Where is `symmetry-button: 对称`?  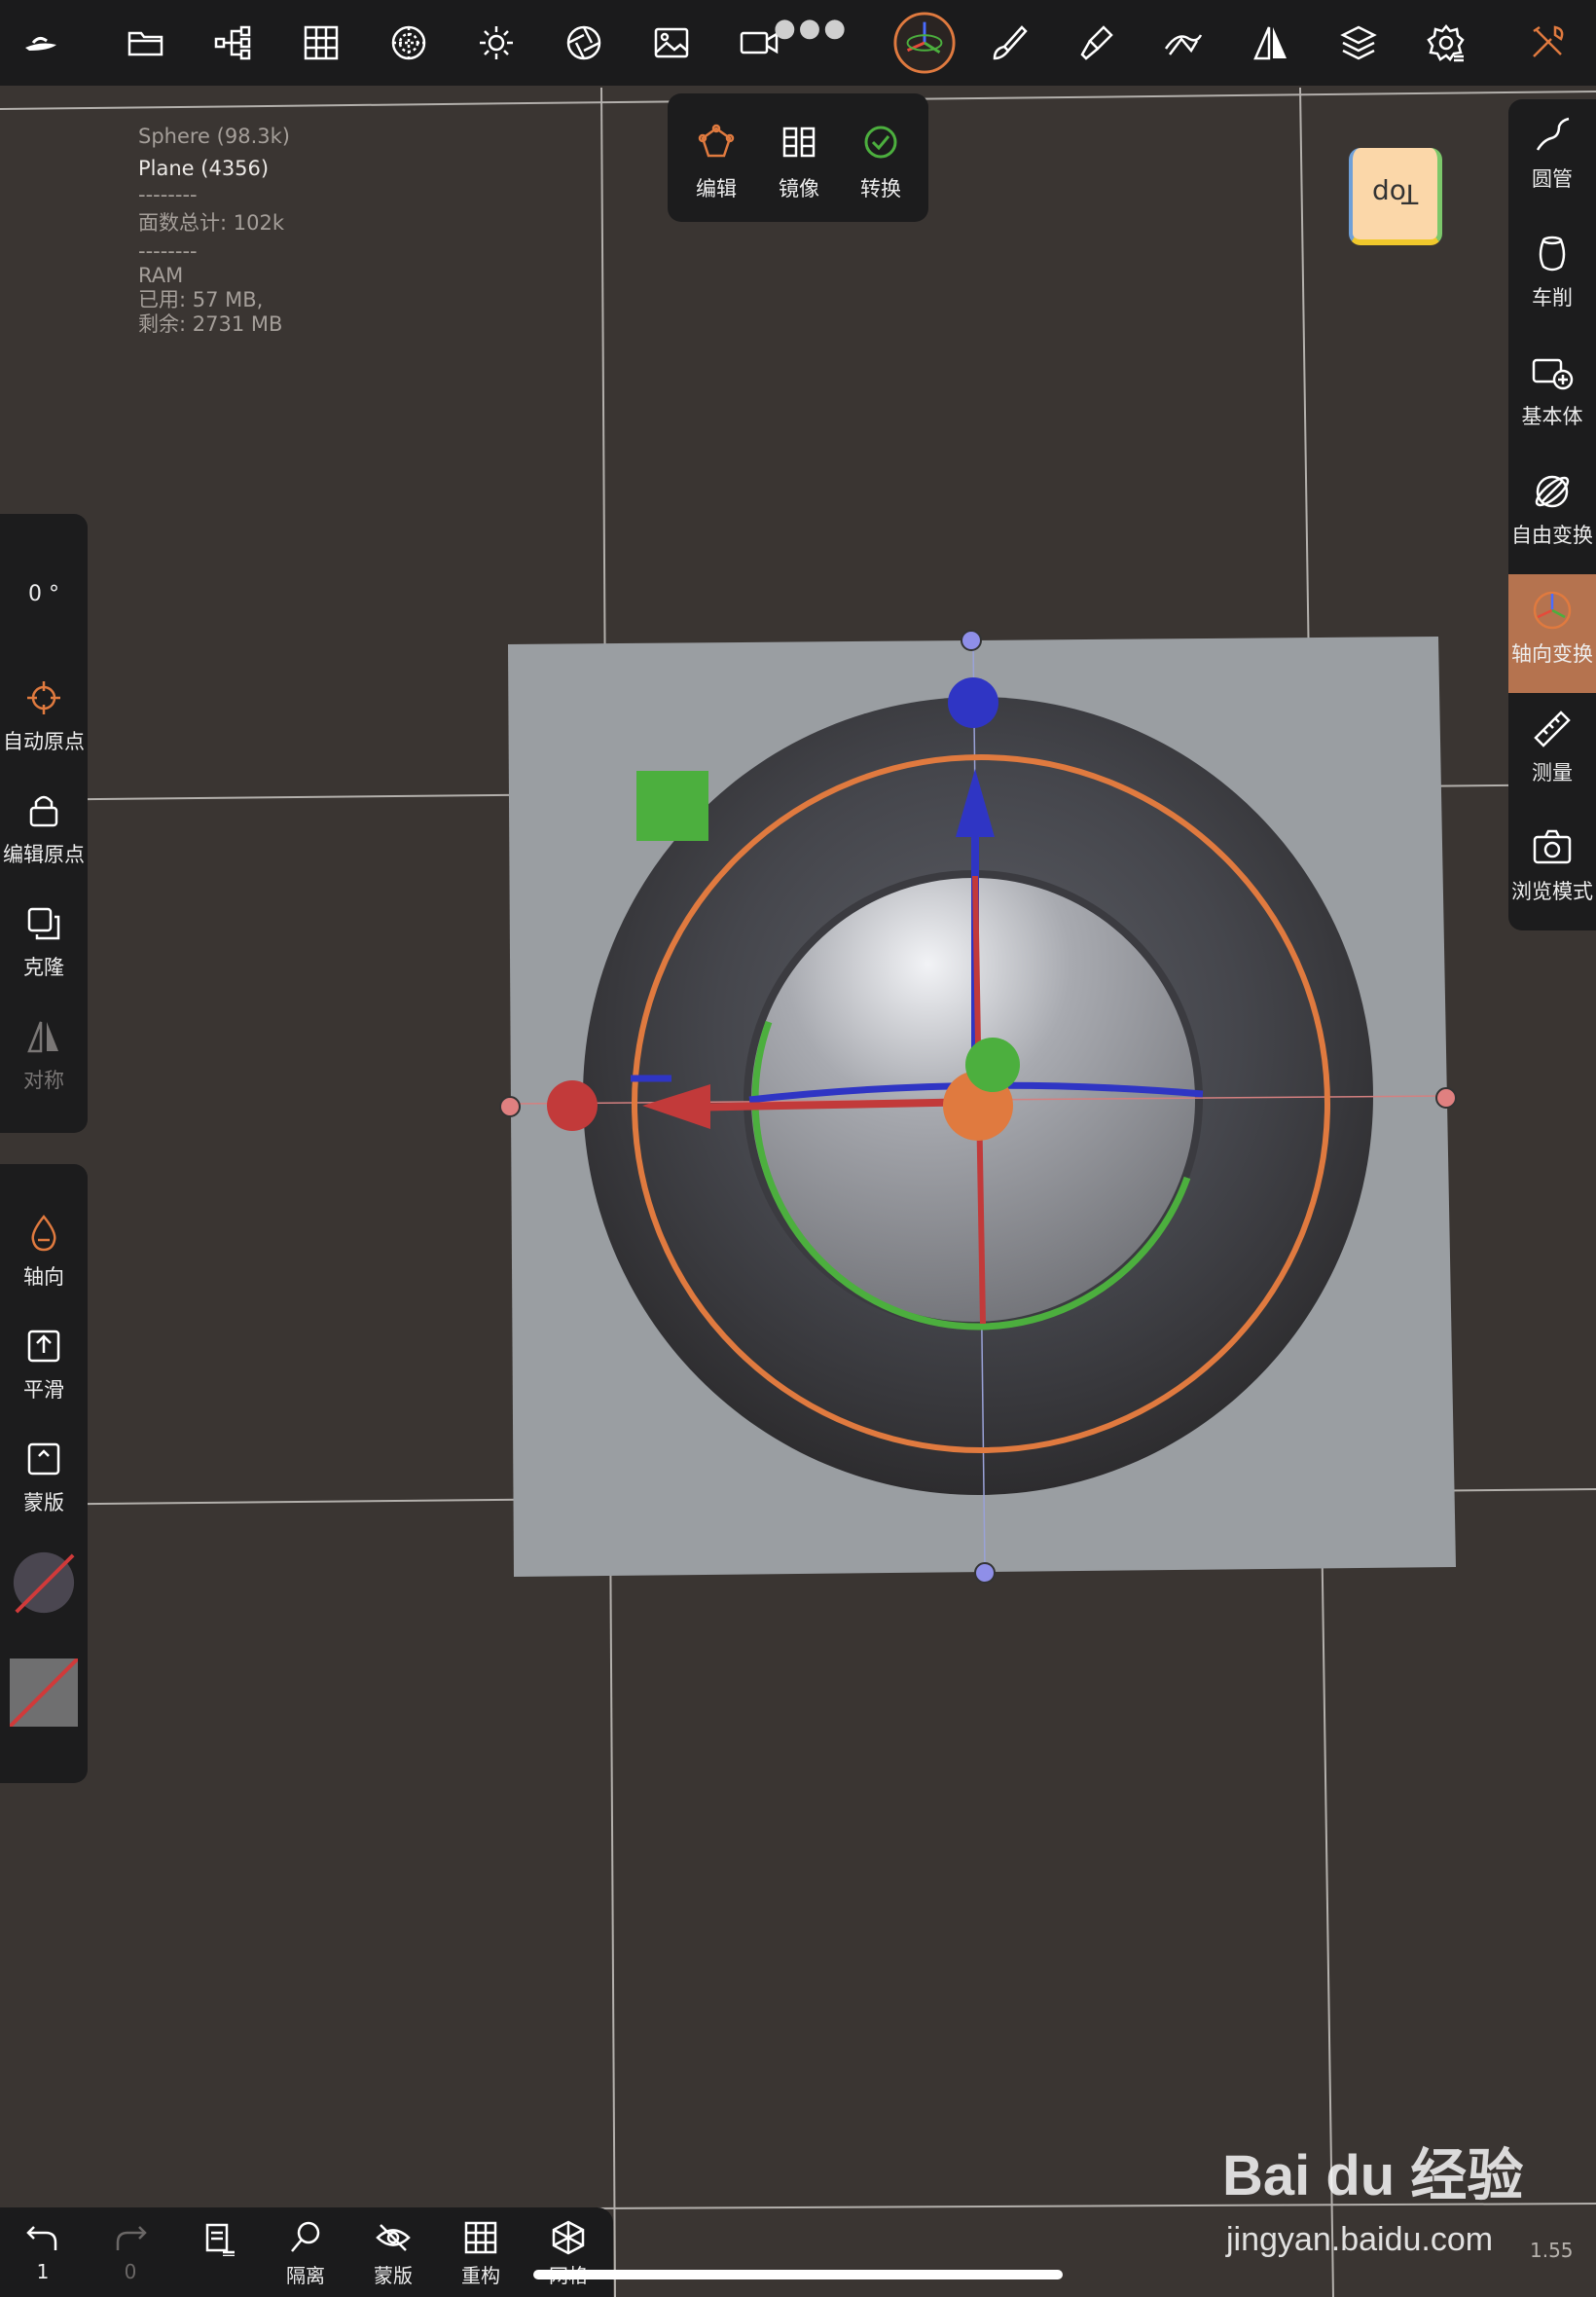
symmetry-button: 对称 is located at coordinates (44, 1055).